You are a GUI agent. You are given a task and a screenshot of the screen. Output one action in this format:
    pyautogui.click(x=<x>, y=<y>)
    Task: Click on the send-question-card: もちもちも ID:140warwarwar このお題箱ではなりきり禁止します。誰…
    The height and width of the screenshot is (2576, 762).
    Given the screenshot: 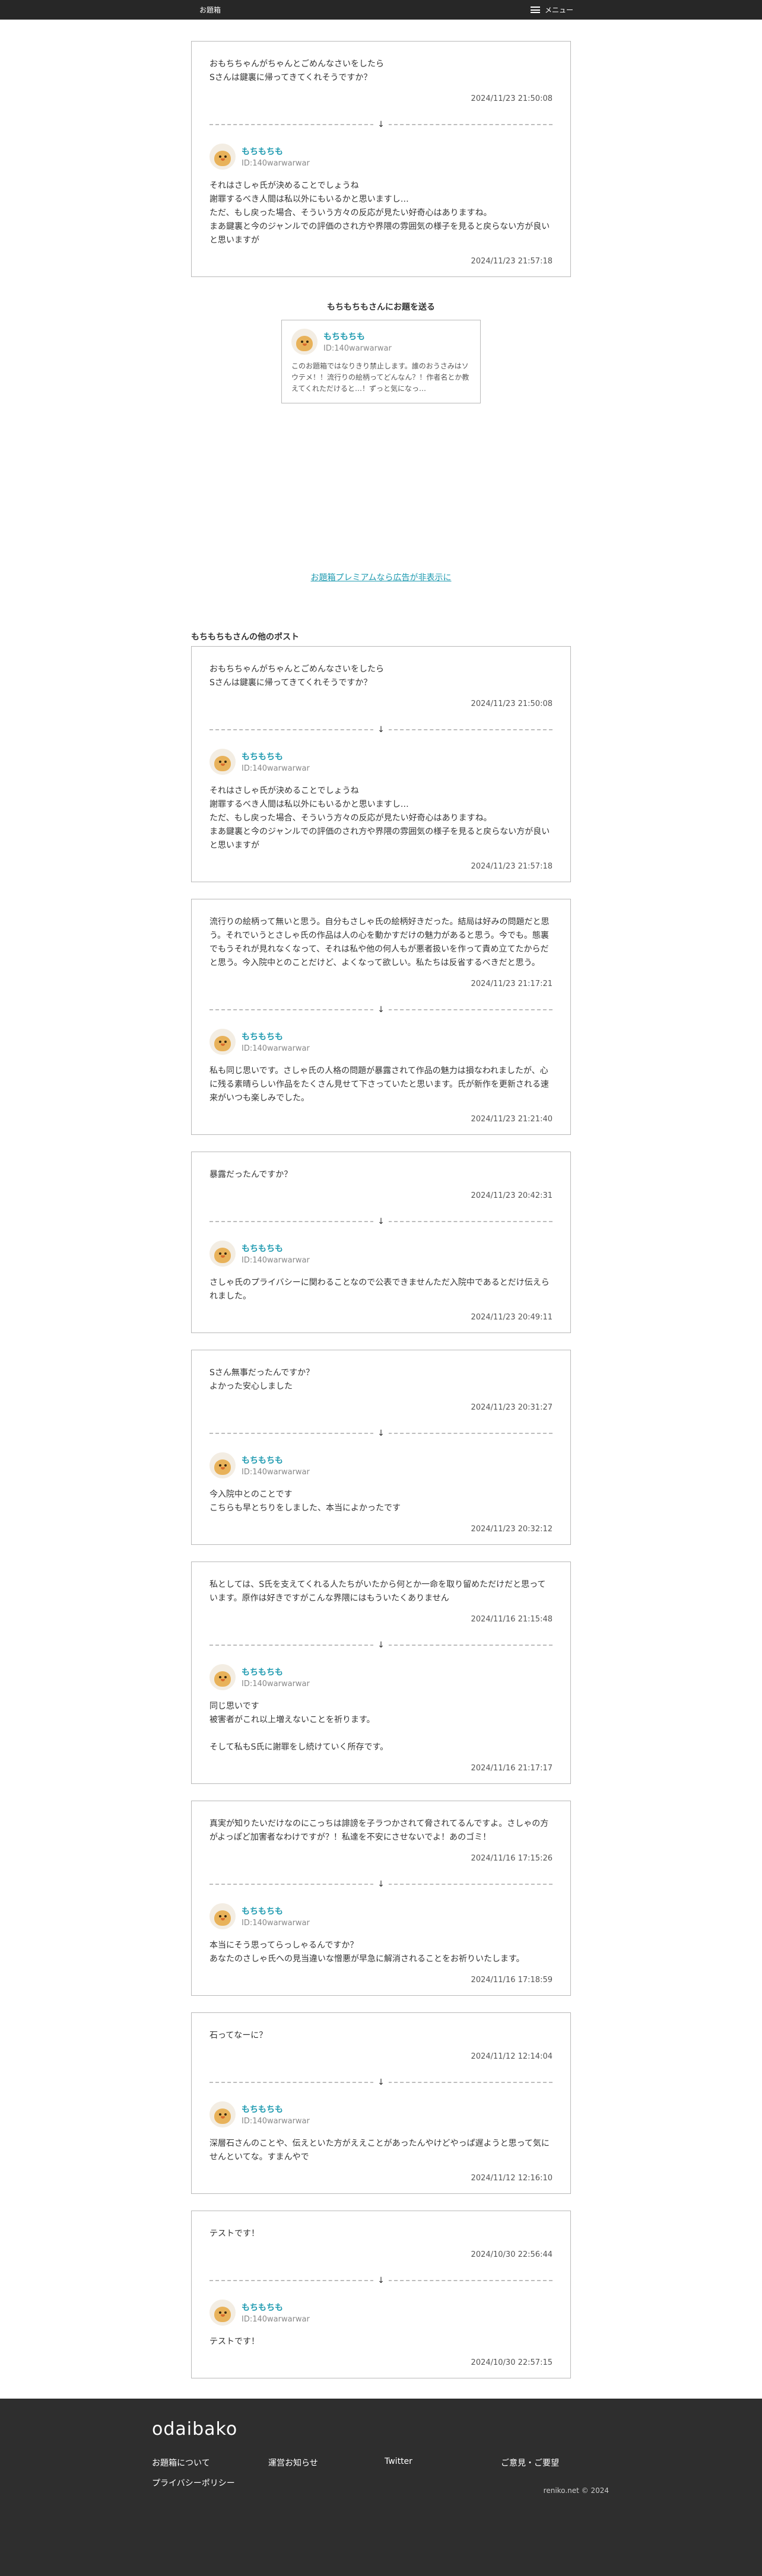 What is the action you would take?
    pyautogui.click(x=381, y=361)
    